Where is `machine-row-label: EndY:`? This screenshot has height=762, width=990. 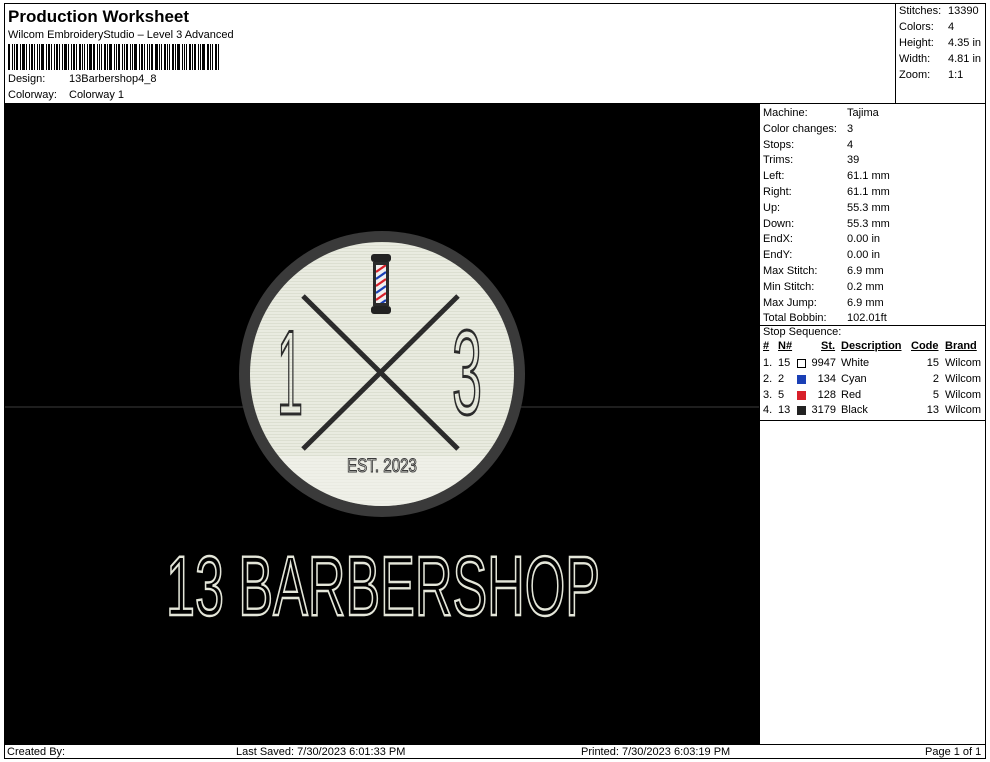
machine-row-label: EndY: is located at coordinates (778, 255).